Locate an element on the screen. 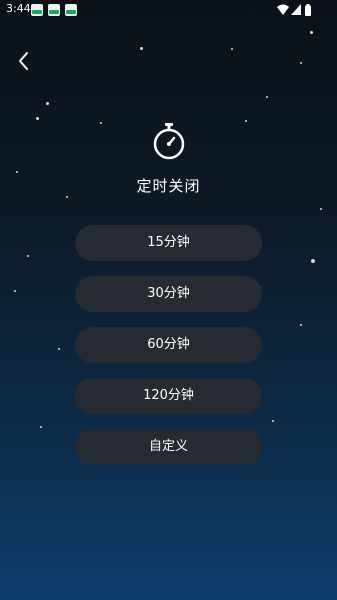 The image size is (337, 600). status-time: 3:44 is located at coordinates (18, 8).